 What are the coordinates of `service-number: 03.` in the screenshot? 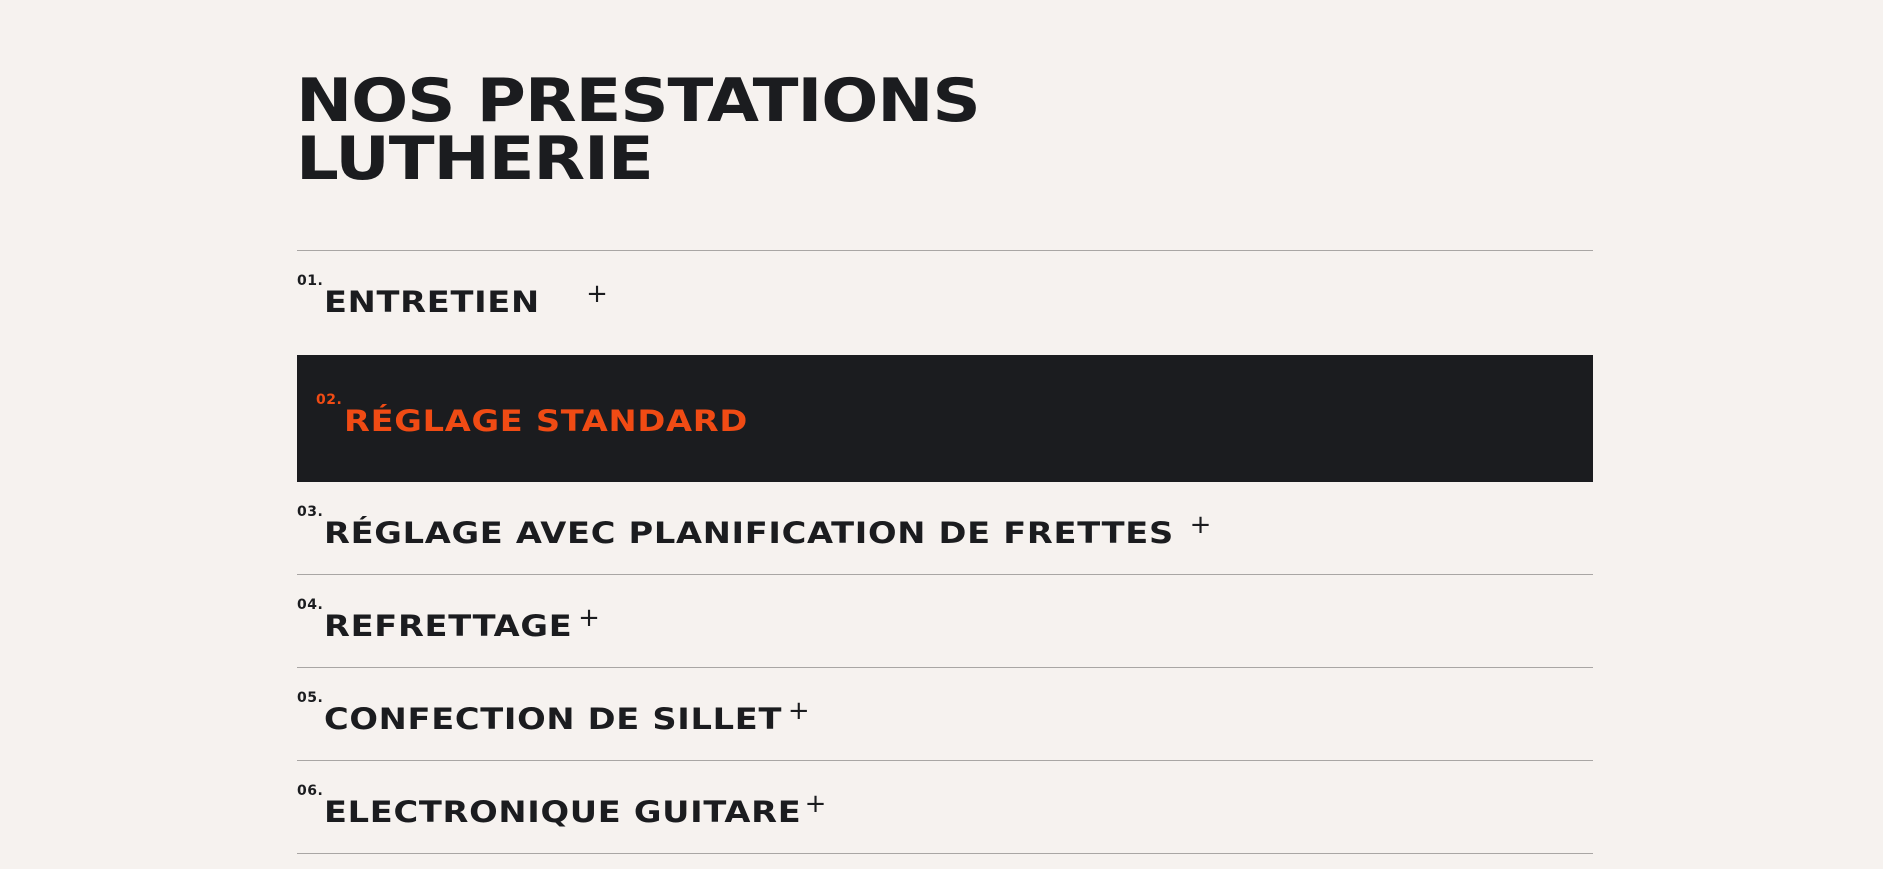 It's located at (310, 512).